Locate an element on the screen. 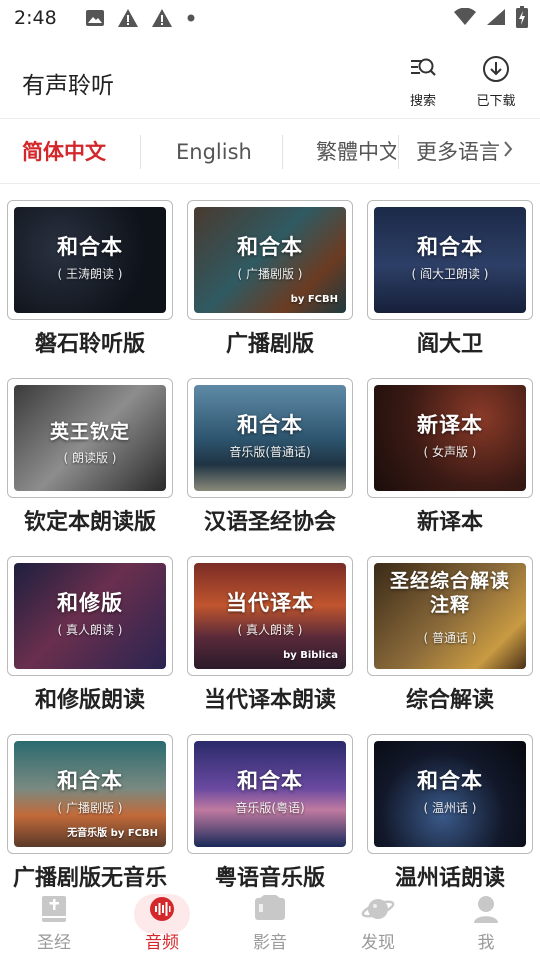  nav-label: 音频 is located at coordinates (162, 943).